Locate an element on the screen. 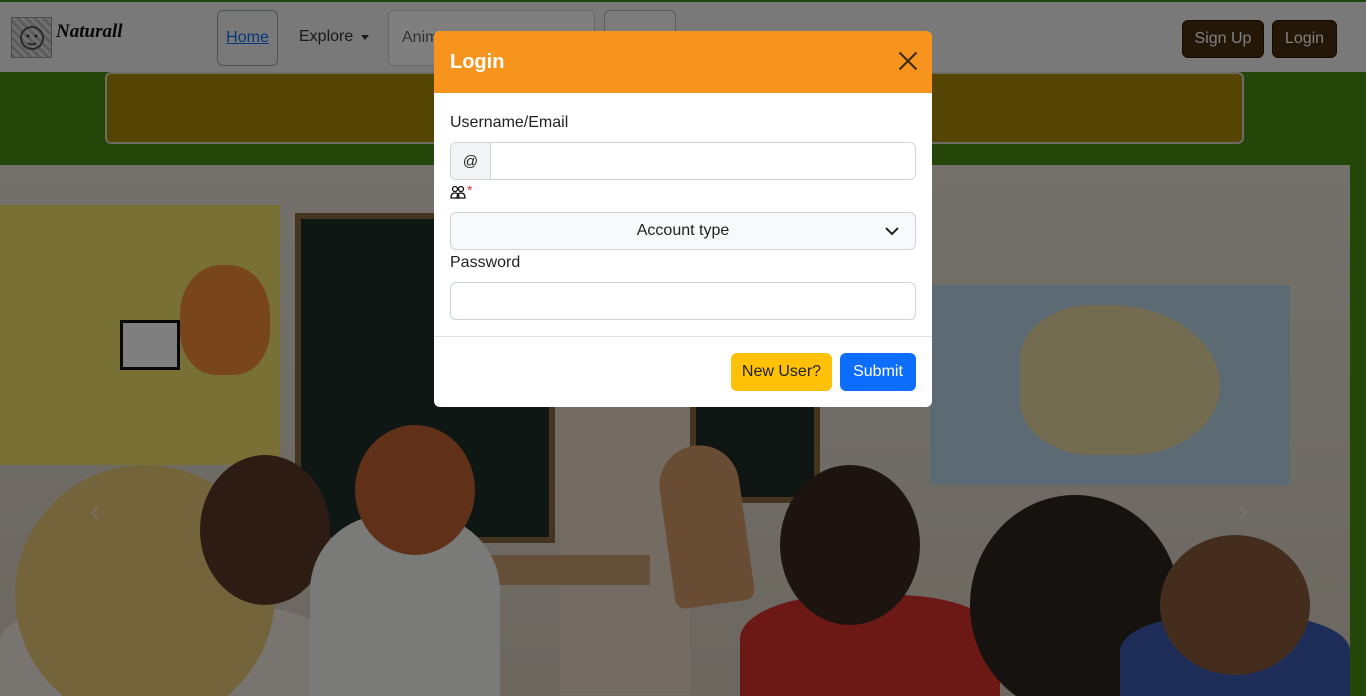 The width and height of the screenshot is (1366, 696). required-mark: * is located at coordinates (470, 190).